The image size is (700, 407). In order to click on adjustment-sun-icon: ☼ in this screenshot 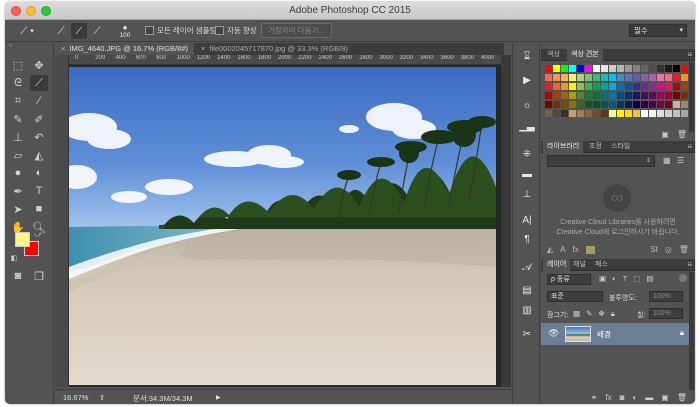, I will do `click(527, 105)`.